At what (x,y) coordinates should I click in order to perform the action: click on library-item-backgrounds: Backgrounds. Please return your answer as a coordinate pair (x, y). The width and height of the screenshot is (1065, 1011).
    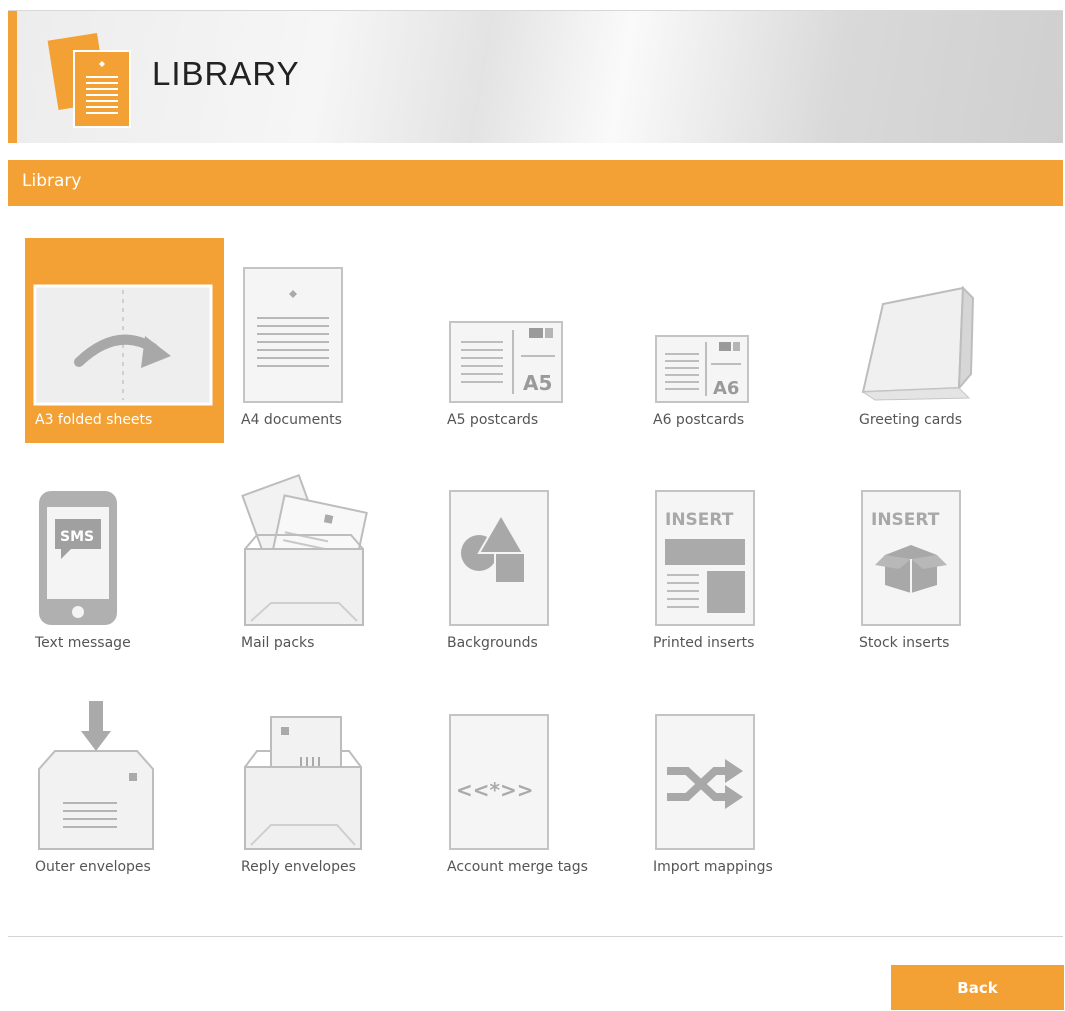
    Looking at the image, I should click on (536, 563).